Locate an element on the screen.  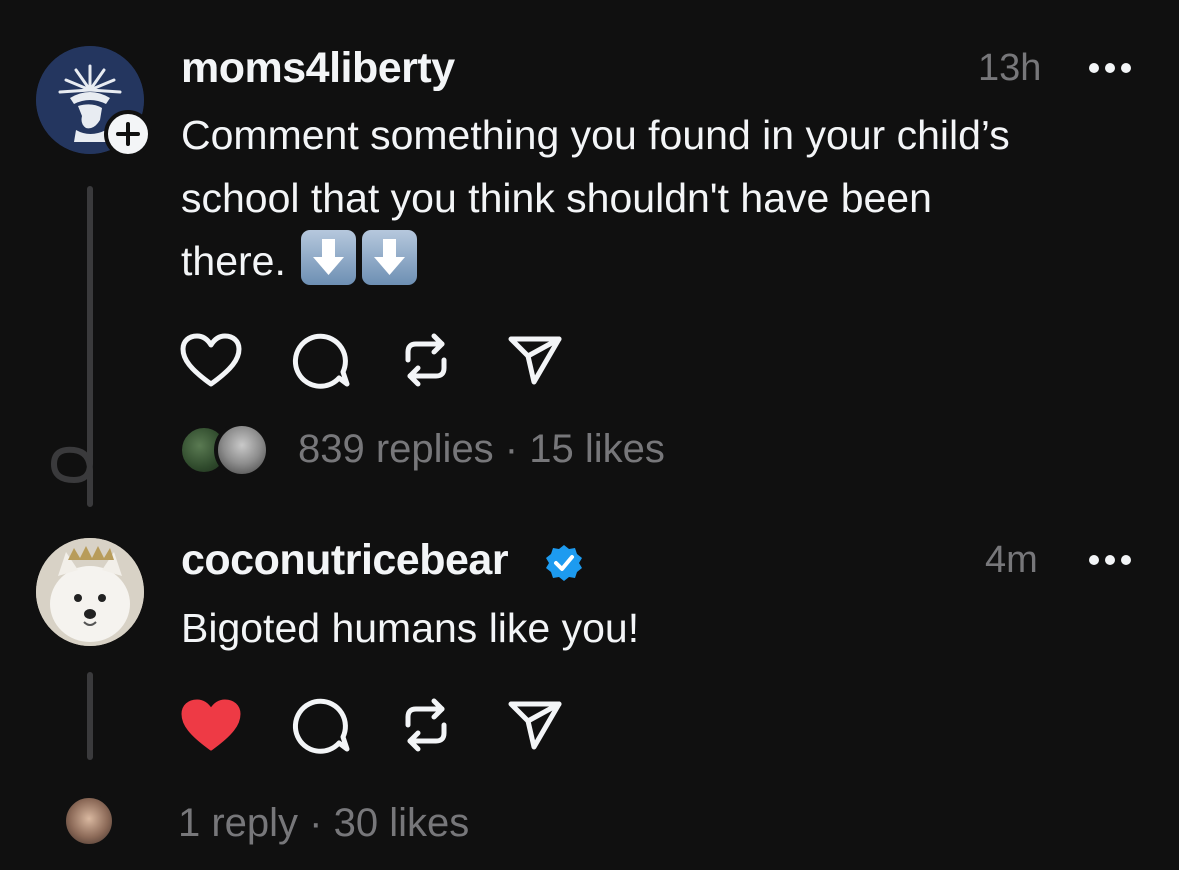
avatar is located at coordinates (90, 592).